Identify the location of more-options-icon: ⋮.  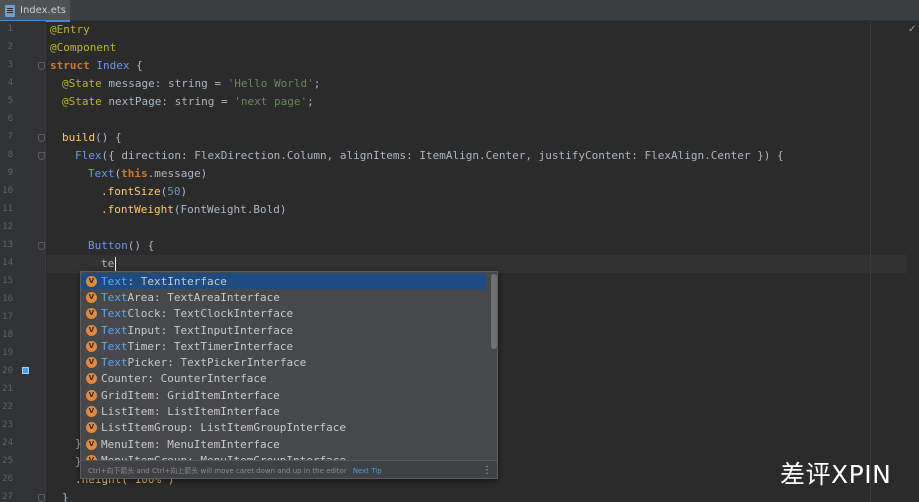
(487, 470).